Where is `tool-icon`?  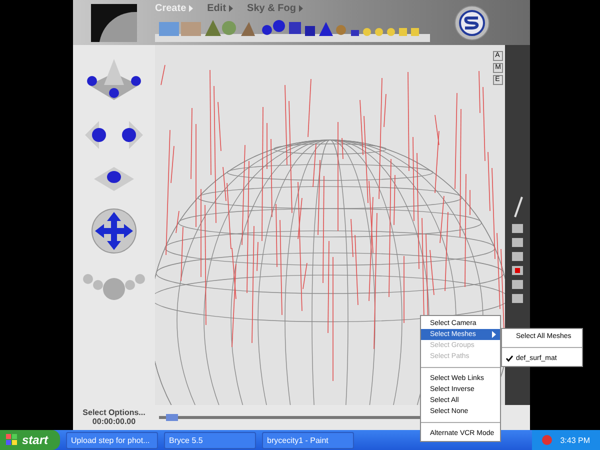 tool-icon is located at coordinates (517, 270).